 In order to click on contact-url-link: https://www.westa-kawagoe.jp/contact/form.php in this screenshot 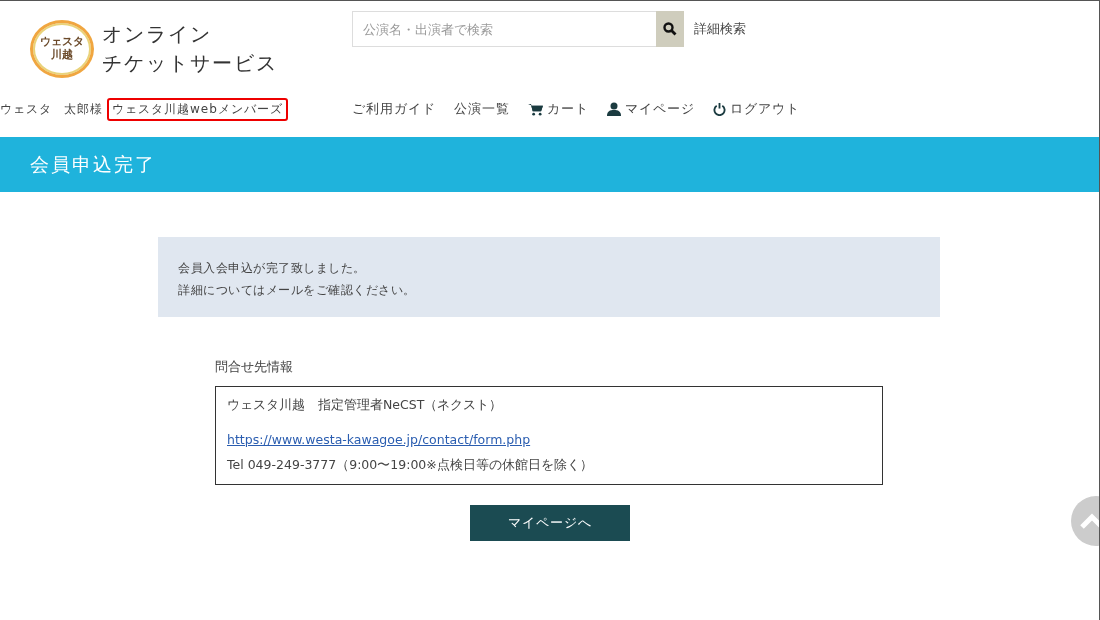, I will do `click(379, 439)`.